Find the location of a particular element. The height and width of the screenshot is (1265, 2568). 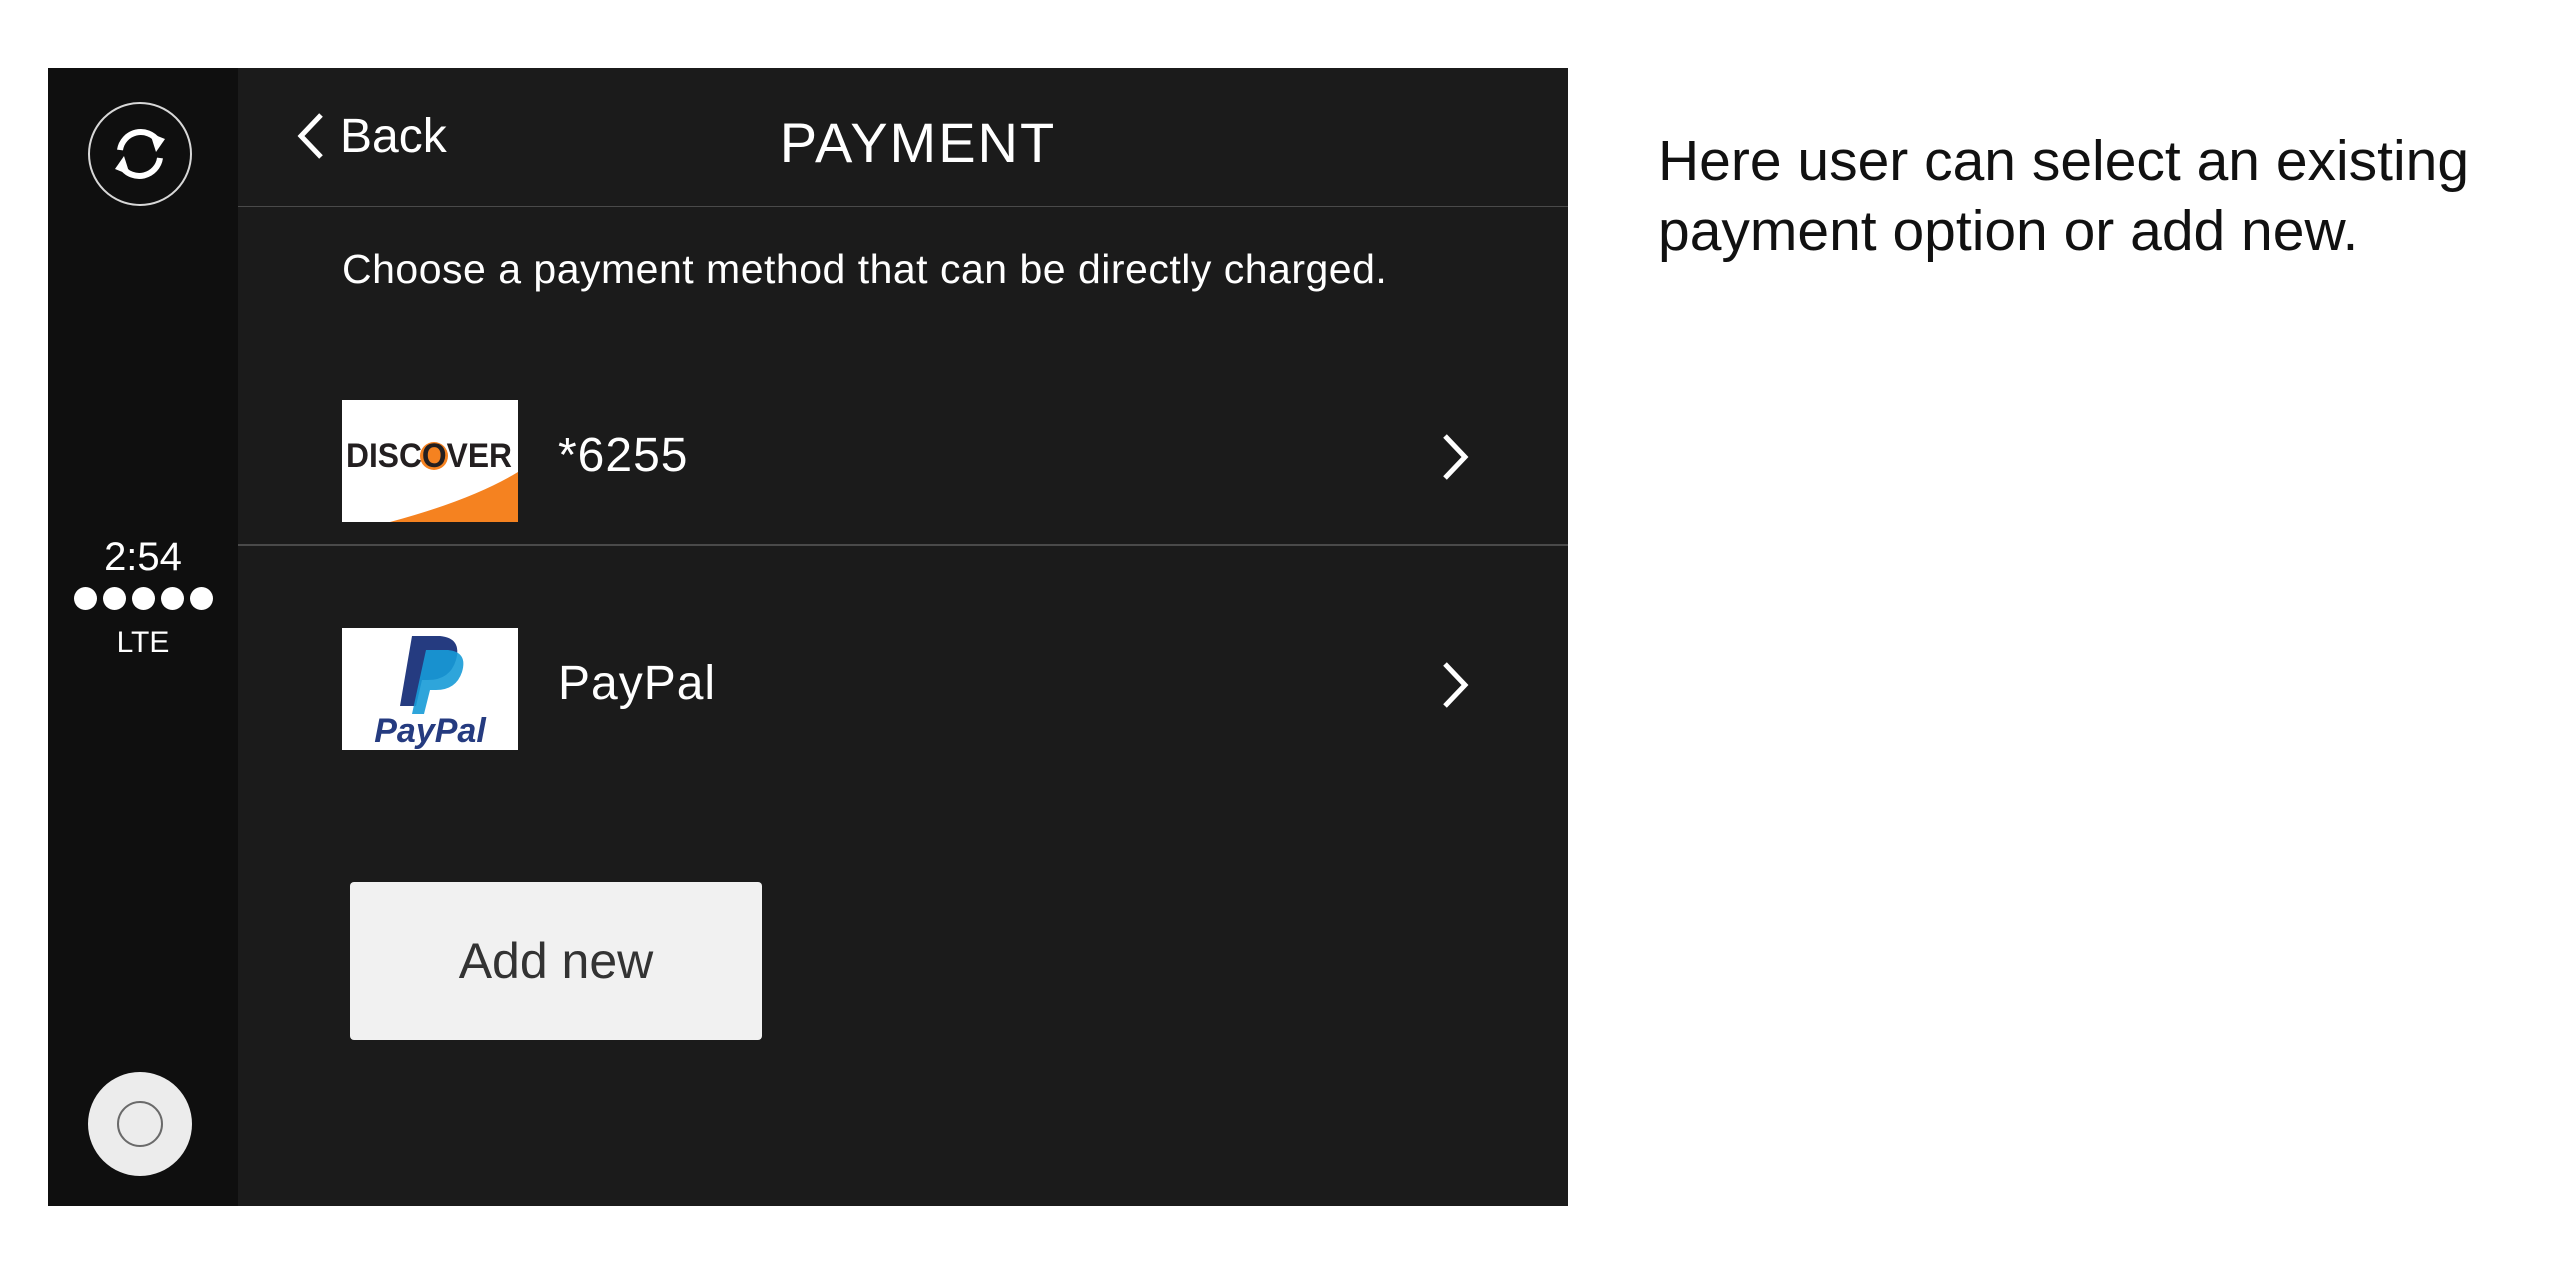

page-title: PAYMENT is located at coordinates (918, 142).